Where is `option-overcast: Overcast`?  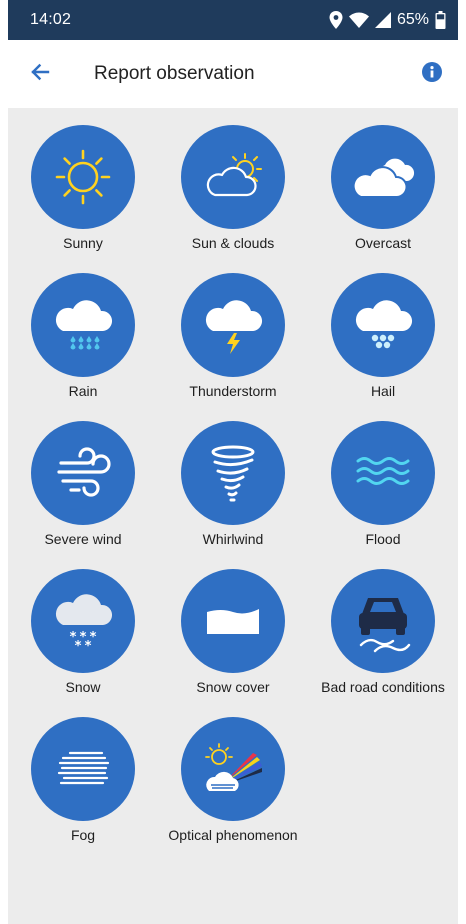 option-overcast: Overcast is located at coordinates (383, 179).